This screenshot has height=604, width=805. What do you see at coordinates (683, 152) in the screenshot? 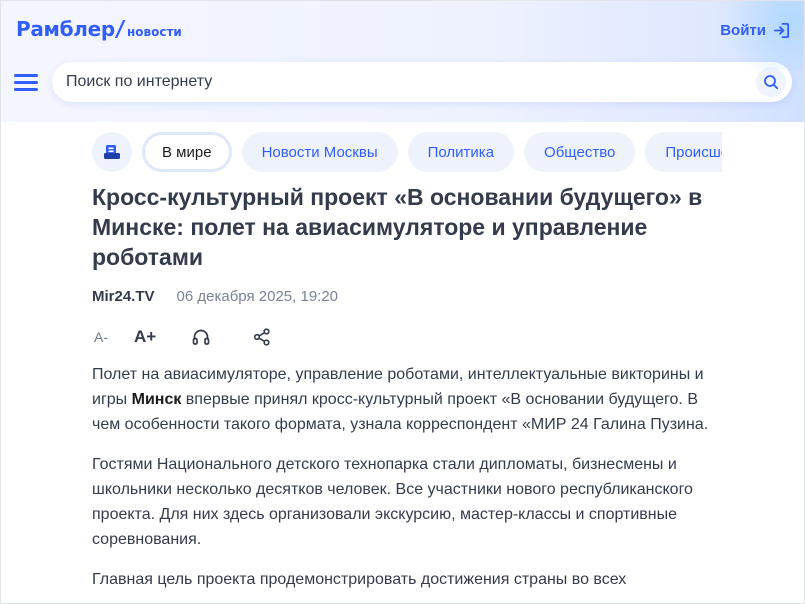
I see `tab-incidents: Происшествия` at bounding box center [683, 152].